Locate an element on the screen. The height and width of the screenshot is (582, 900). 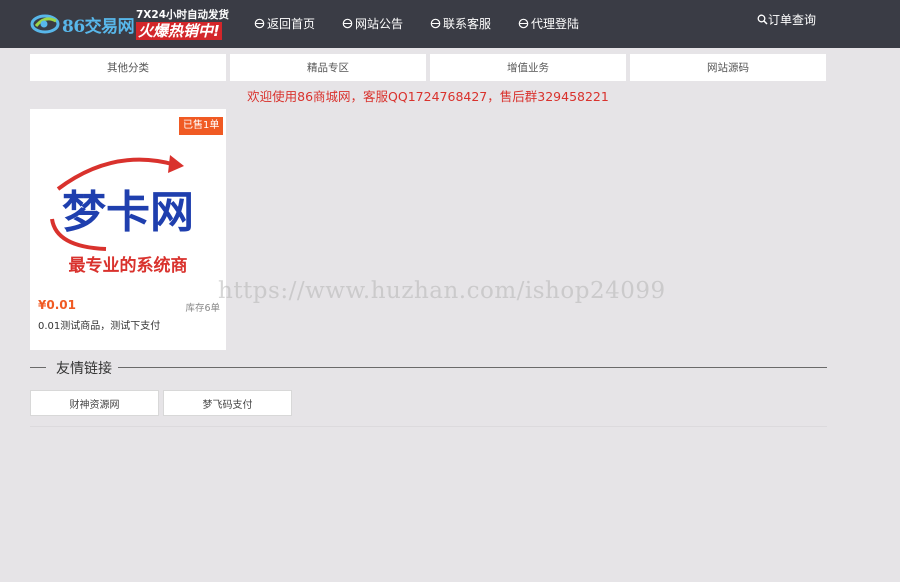
product-name: 0.01测试商品，测试下支付 is located at coordinates (99, 326).